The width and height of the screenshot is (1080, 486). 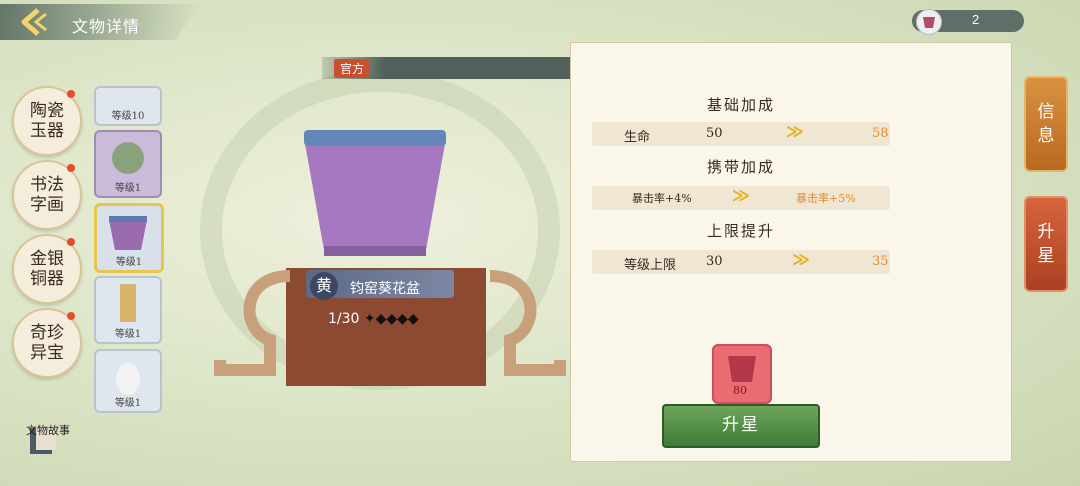 What do you see at coordinates (391, 319) in the screenshot?
I see `star-rating: ✦◆◆◆◆` at bounding box center [391, 319].